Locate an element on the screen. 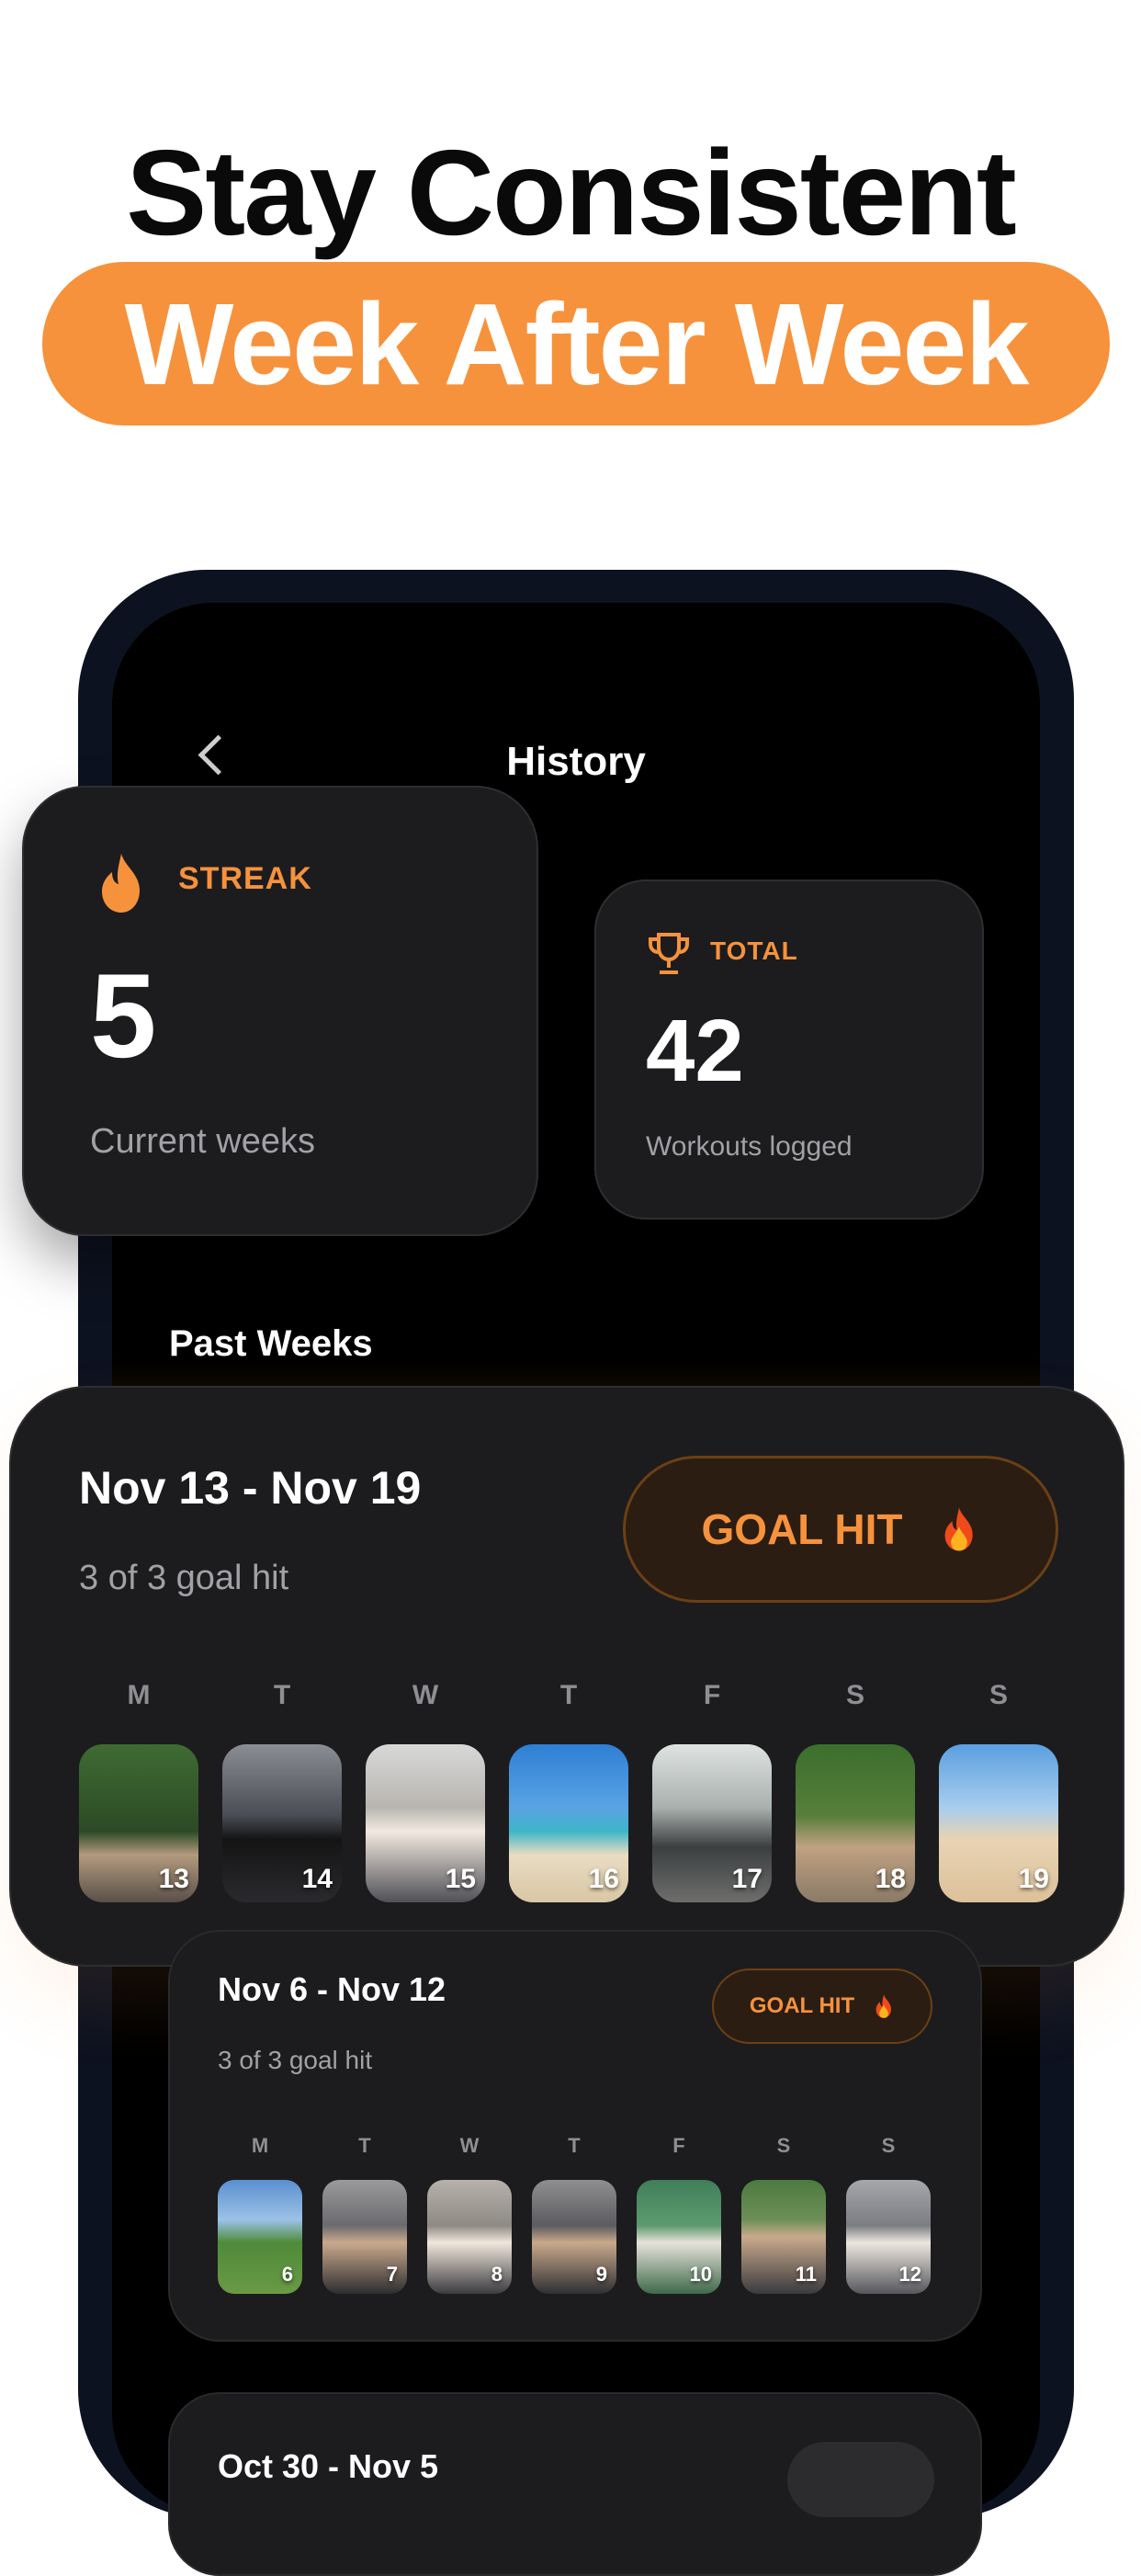 The height and width of the screenshot is (2576, 1141). screen-title: History is located at coordinates (576, 761).